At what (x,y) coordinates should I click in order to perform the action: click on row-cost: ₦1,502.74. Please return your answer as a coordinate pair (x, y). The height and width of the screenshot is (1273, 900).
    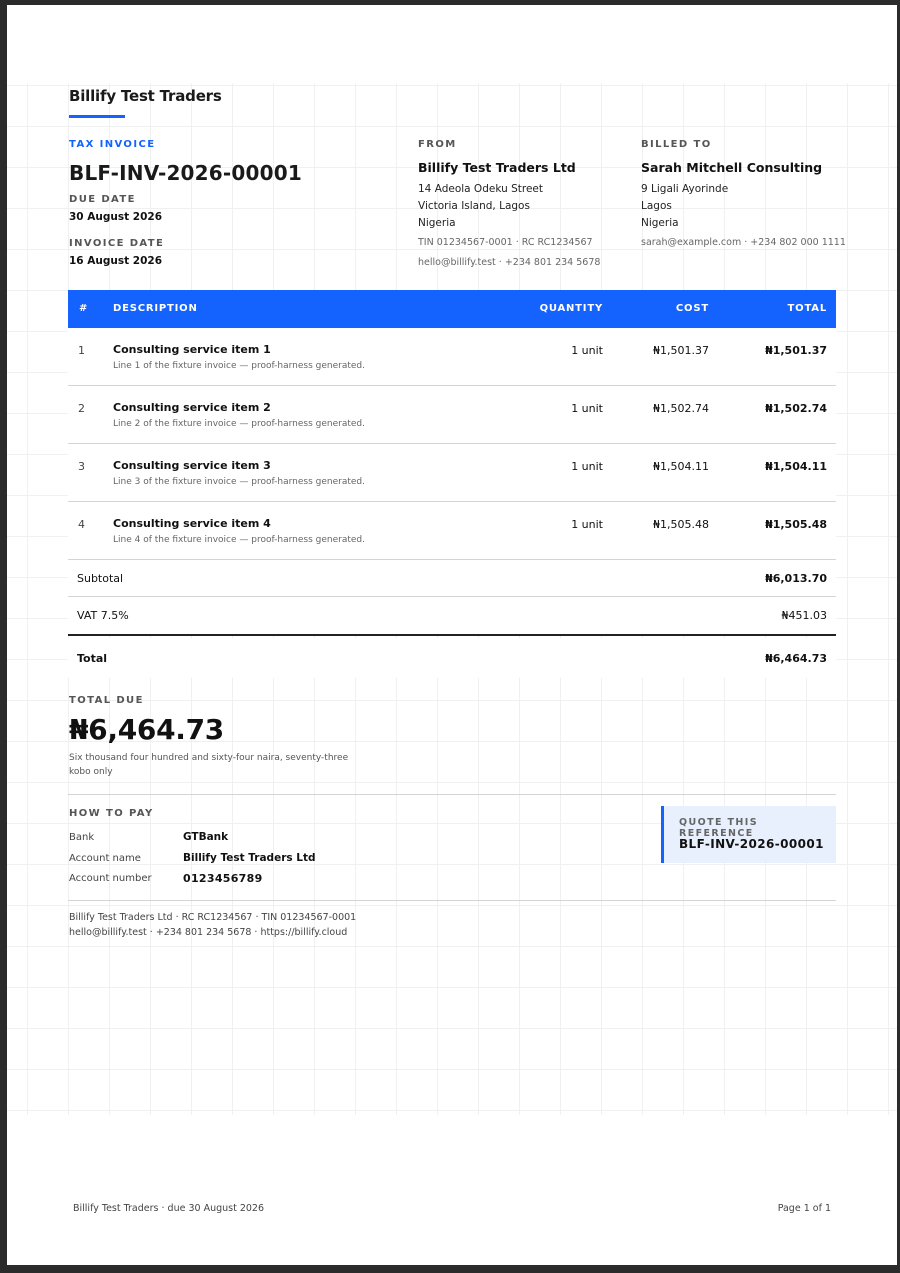
    Looking at the image, I should click on (681, 408).